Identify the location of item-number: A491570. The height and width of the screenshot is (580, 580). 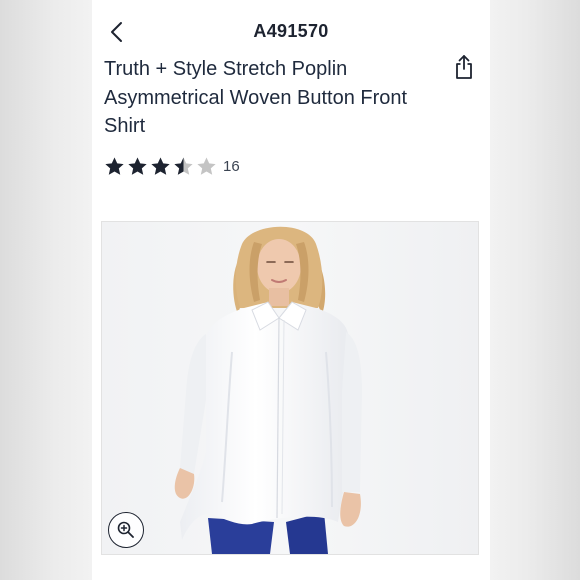
(291, 31).